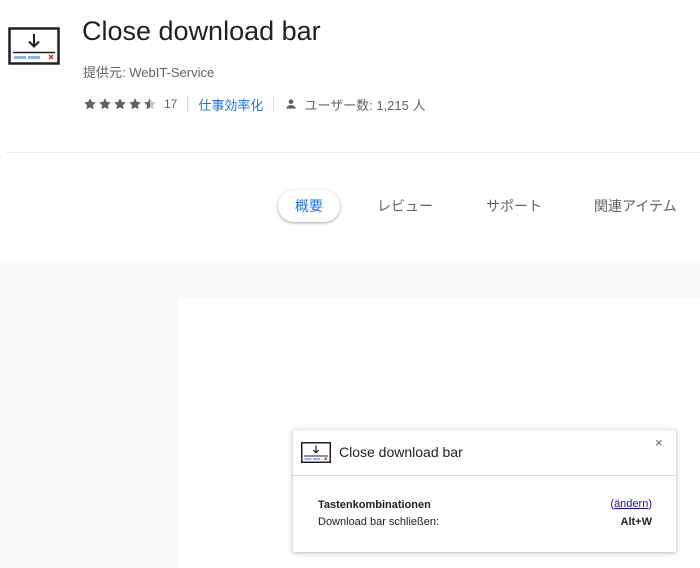 The width and height of the screenshot is (700, 568). Describe the element at coordinates (309, 206) in the screenshot. I see `tab-overview: 概要` at that location.